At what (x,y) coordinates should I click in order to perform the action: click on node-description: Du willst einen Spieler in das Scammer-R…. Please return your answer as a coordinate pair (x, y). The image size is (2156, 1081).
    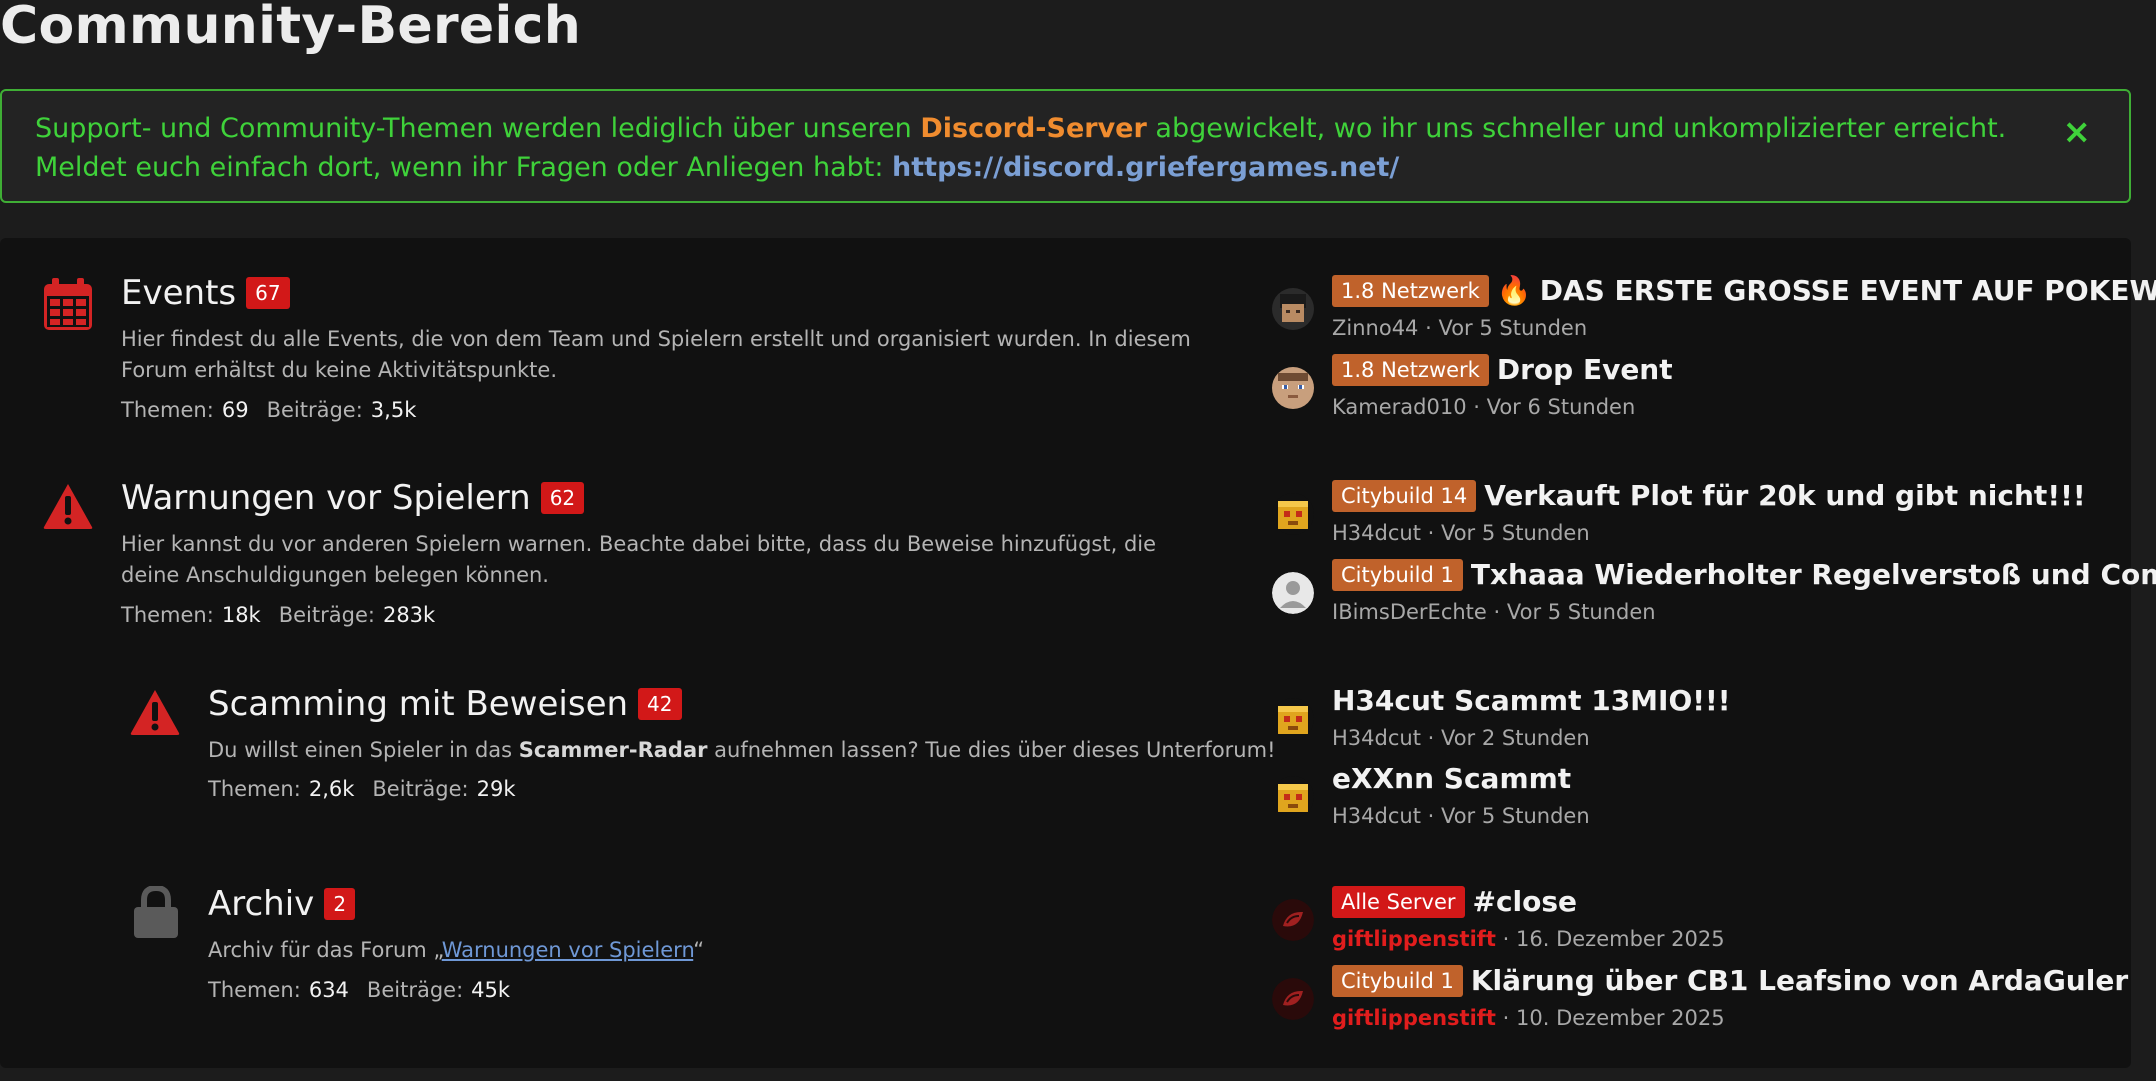
    Looking at the image, I should click on (741, 750).